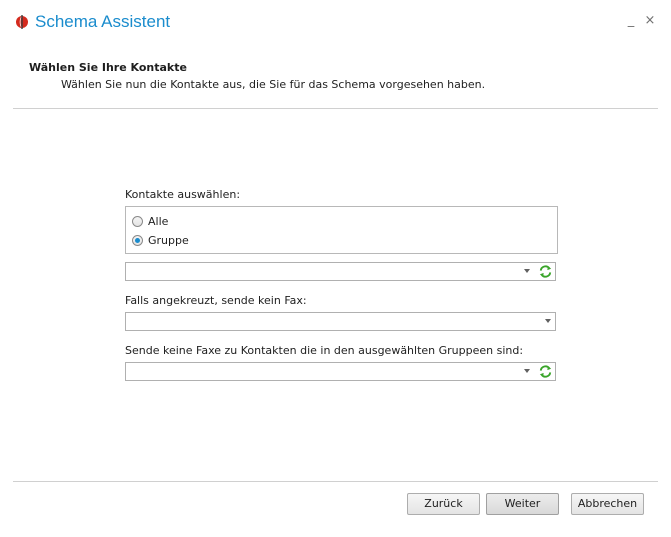 The image size is (671, 537). I want to click on window-title: Schema Assistent, so click(103, 21).